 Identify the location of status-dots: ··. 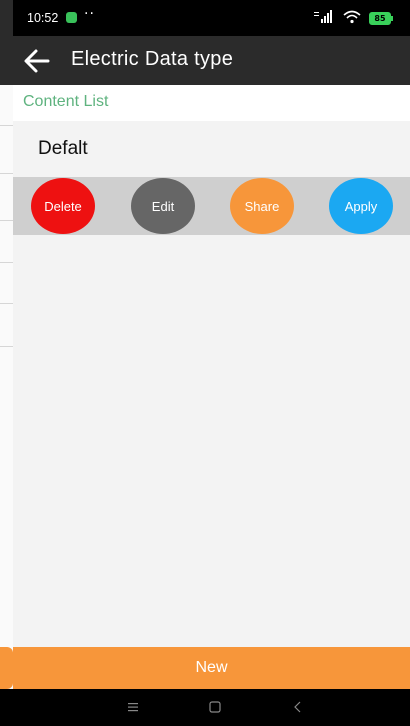
(89, 14).